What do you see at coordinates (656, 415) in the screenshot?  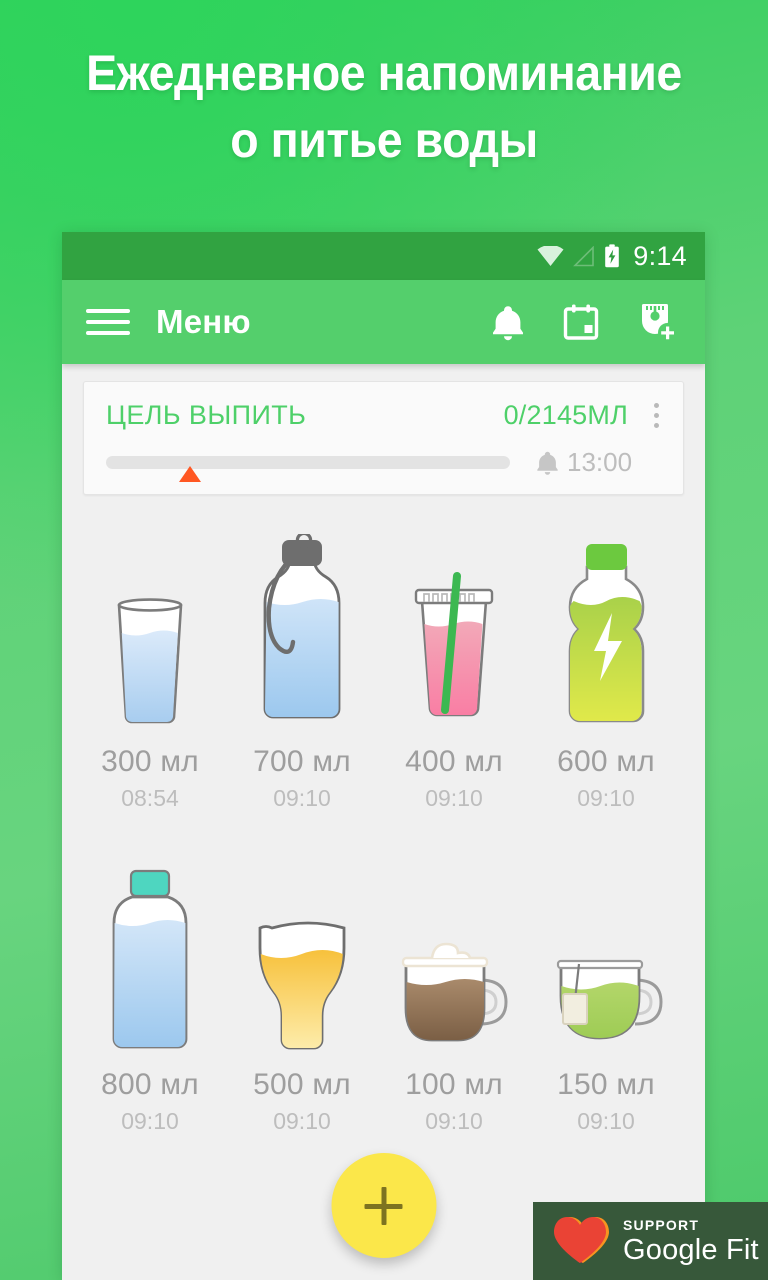 I see `kebab-menu-icon` at bounding box center [656, 415].